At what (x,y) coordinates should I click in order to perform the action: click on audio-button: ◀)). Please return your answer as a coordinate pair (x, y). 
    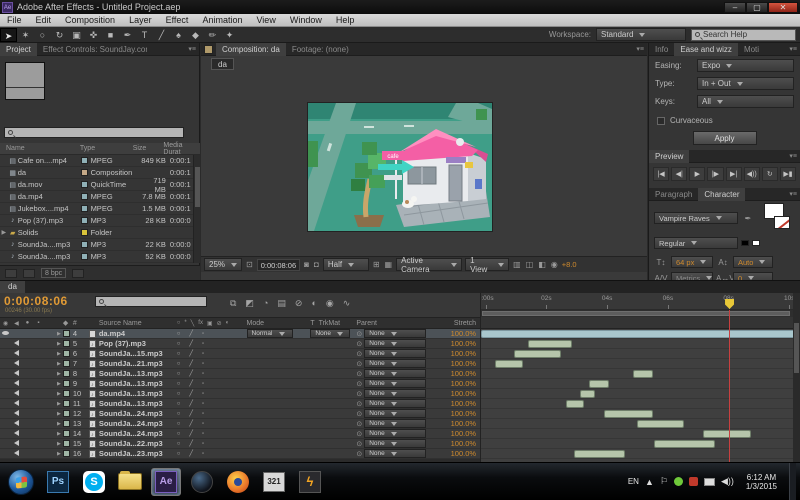
    Looking at the image, I should click on (751, 174).